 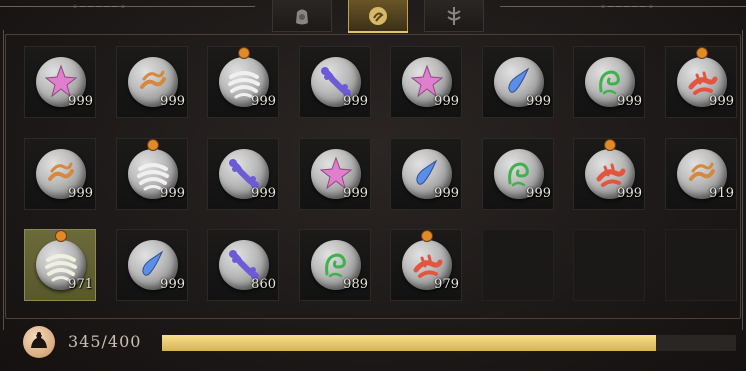 I want to click on weight-value: 345/400, so click(x=105, y=341).